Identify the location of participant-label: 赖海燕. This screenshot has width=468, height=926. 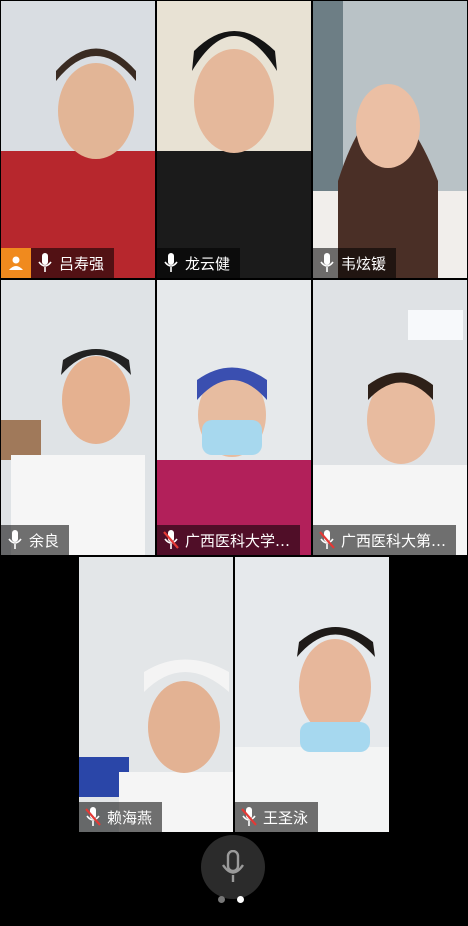
(121, 817).